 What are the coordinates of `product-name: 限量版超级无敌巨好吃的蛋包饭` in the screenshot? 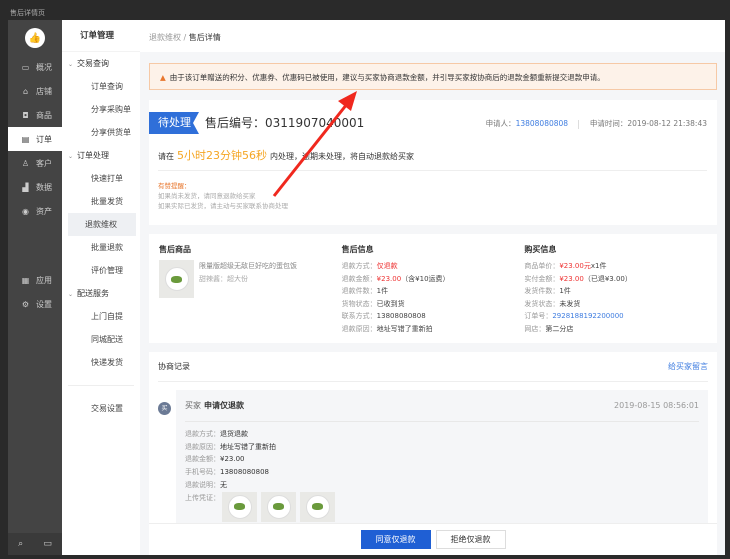 It's located at (248, 266).